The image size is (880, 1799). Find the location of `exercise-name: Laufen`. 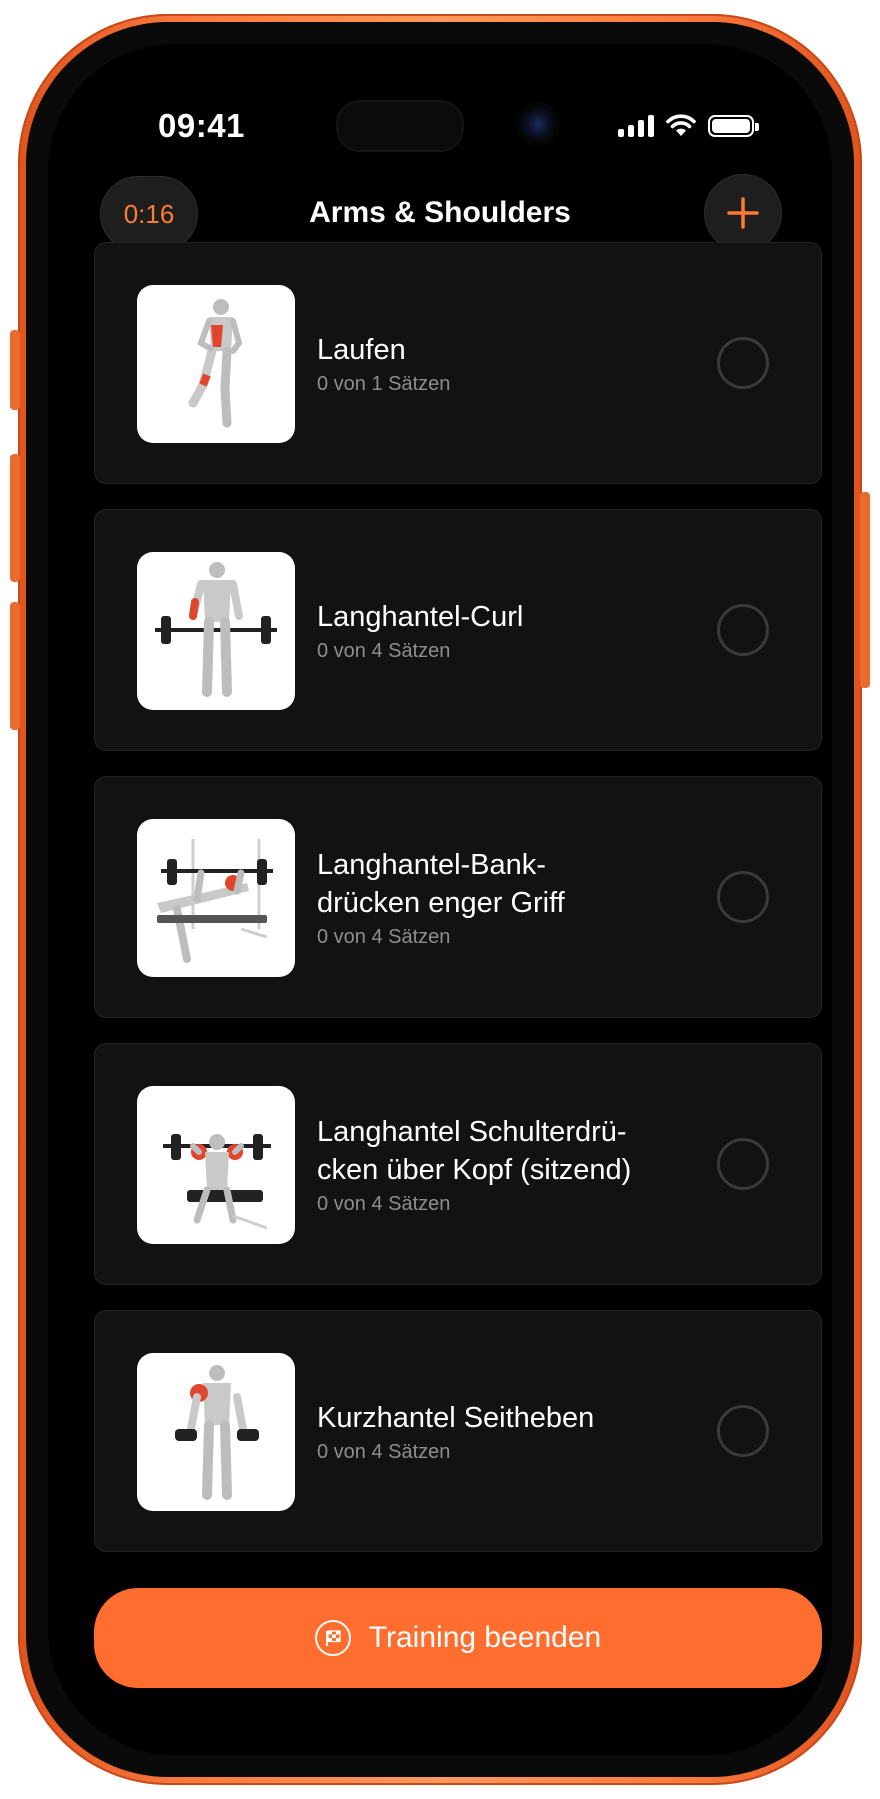

exercise-name: Laufen is located at coordinates (361, 349).